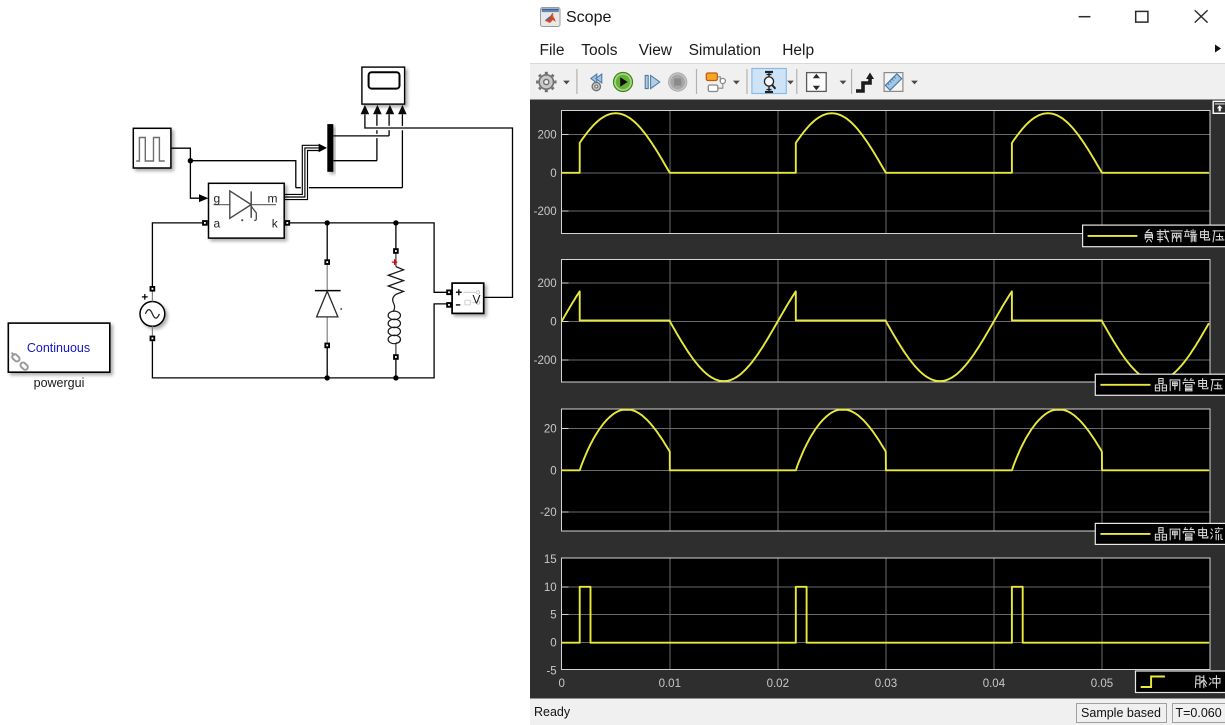  Describe the element at coordinates (548, 513) in the screenshot. I see `svg-text: -20` at that location.